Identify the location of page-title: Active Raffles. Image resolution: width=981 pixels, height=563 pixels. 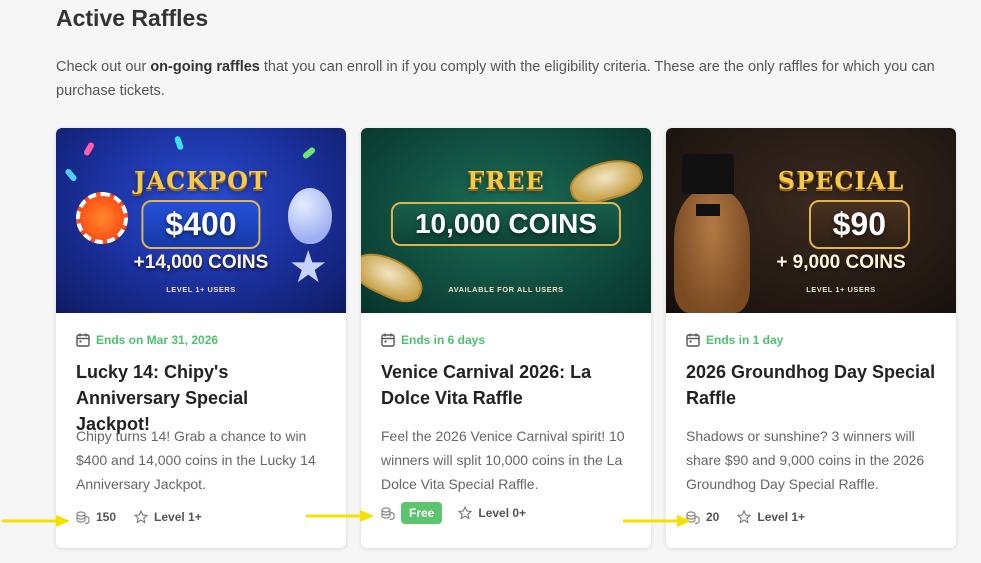
(132, 18).